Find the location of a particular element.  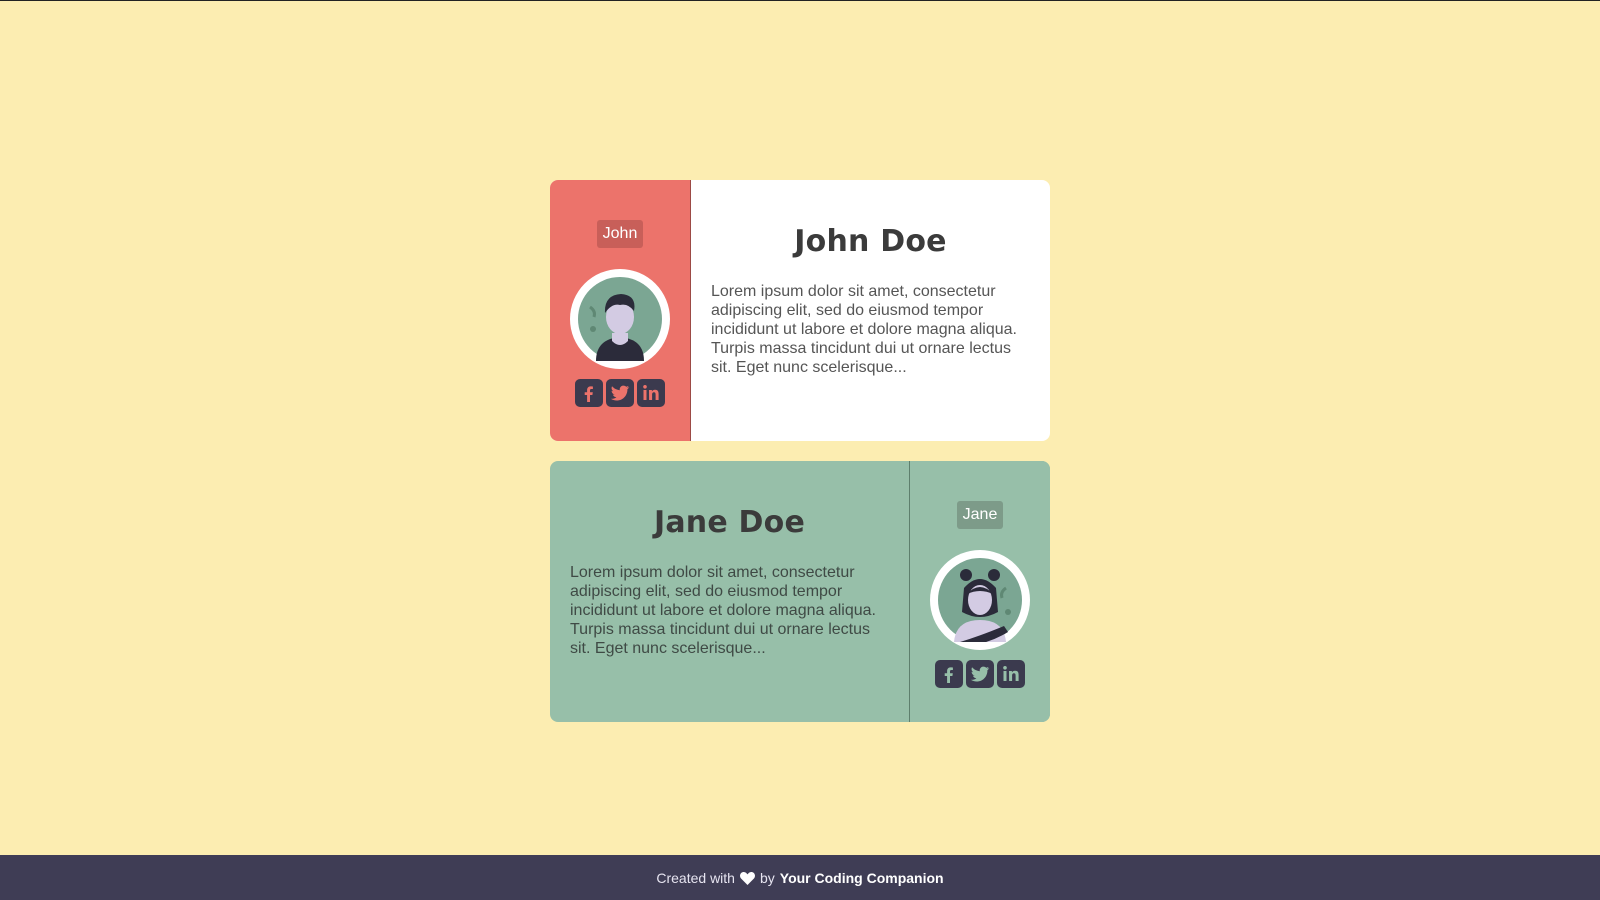

first-name-tag: Jane is located at coordinates (980, 515).